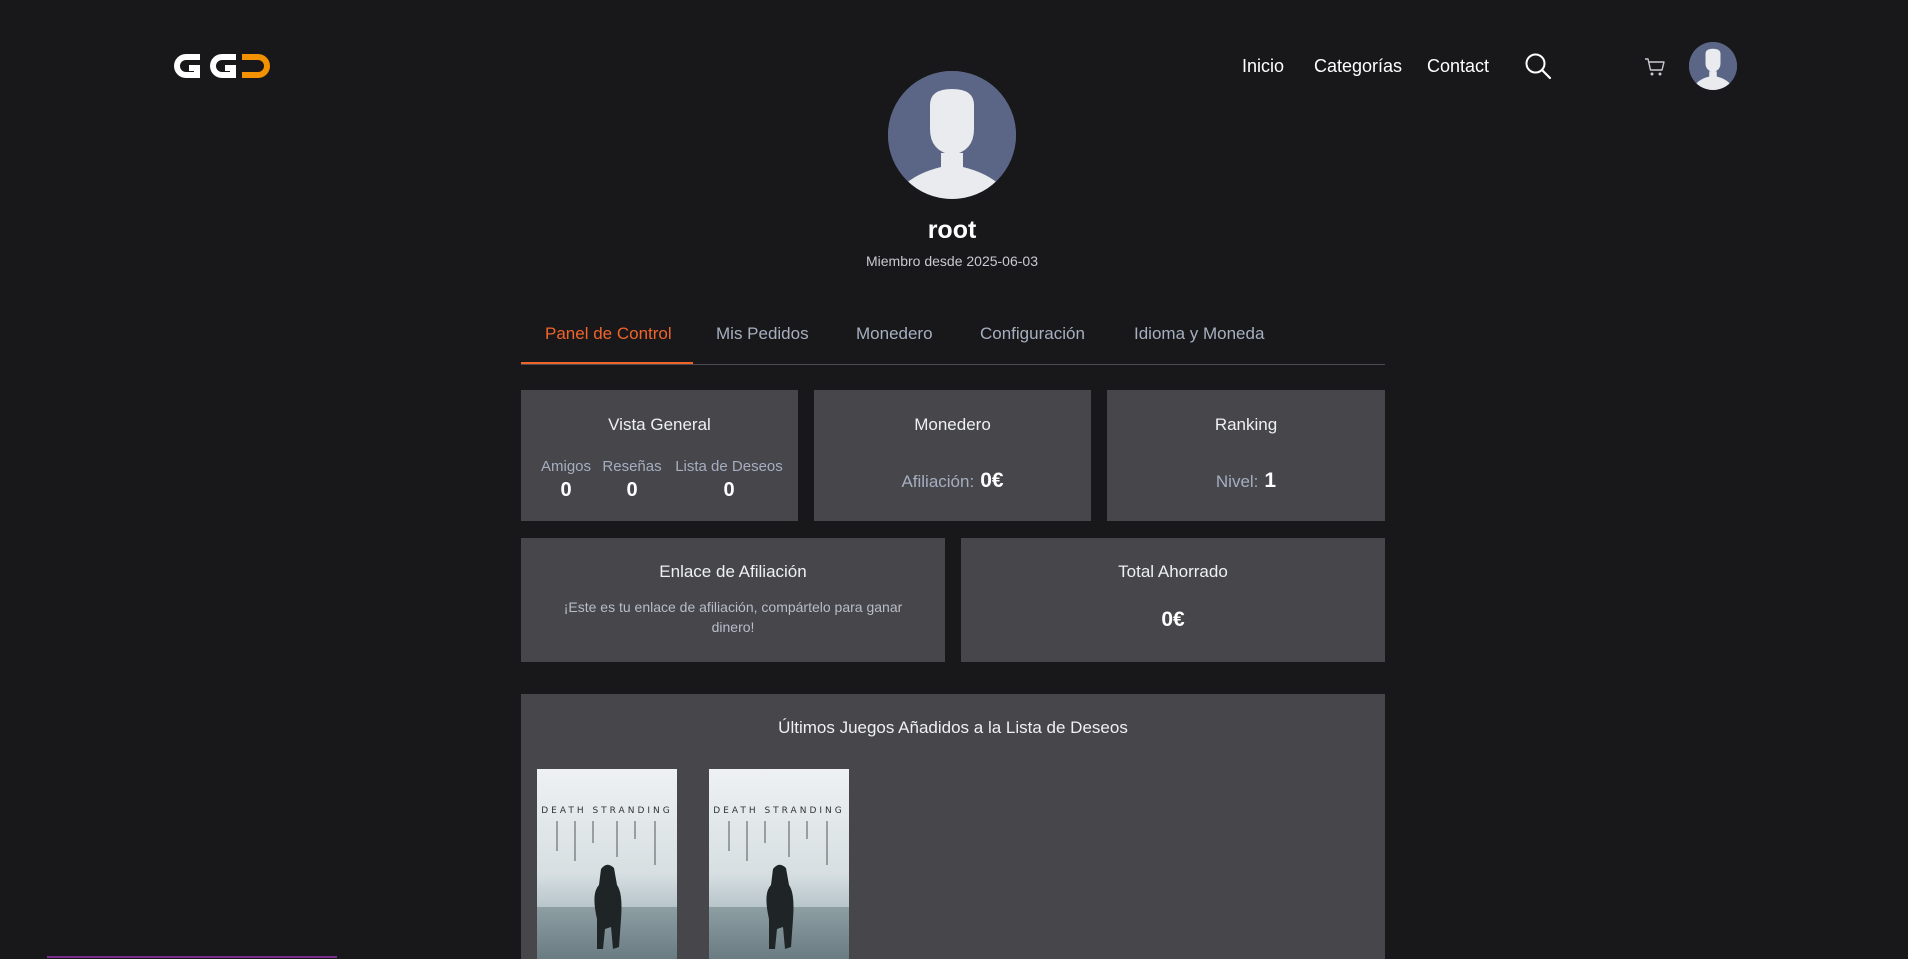  I want to click on nav-categorias: Categorías, so click(1358, 66).